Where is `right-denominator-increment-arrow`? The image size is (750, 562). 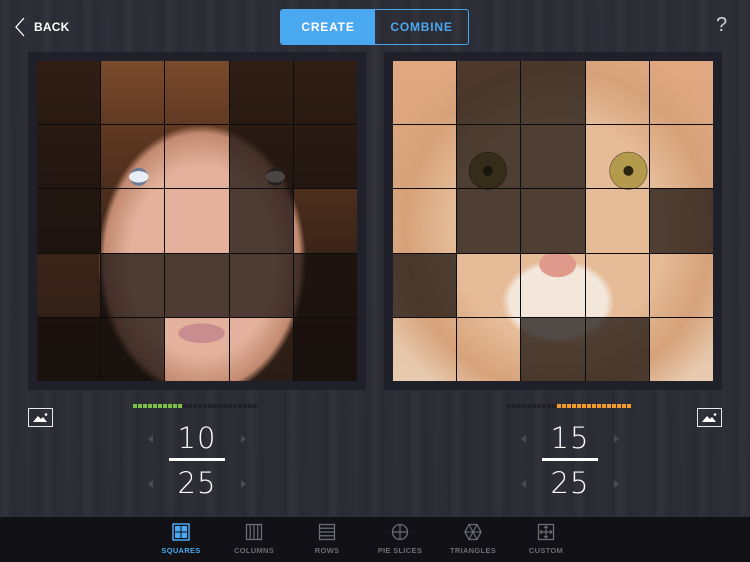 right-denominator-increment-arrow is located at coordinates (616, 484).